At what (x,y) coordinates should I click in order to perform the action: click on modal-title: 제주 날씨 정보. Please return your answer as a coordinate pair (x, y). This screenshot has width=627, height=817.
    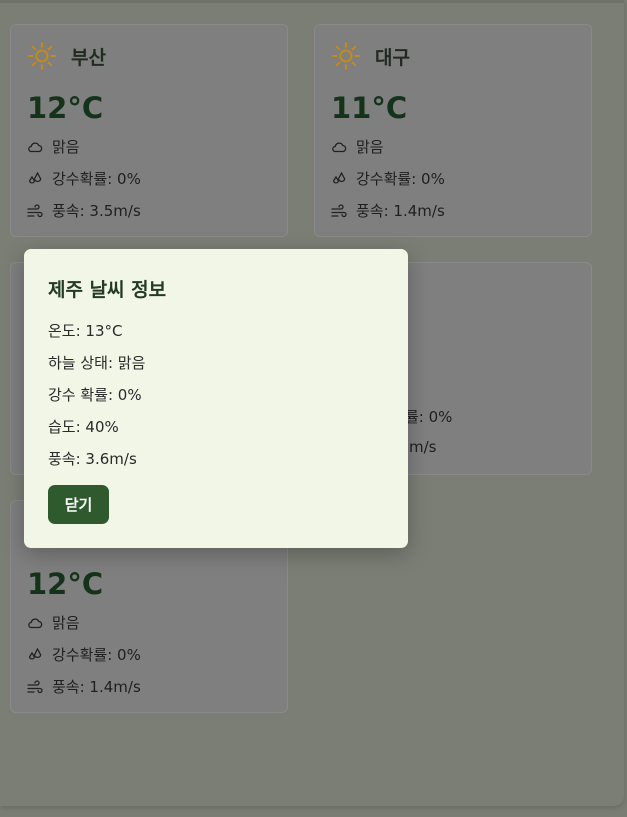
    Looking at the image, I should click on (107, 290).